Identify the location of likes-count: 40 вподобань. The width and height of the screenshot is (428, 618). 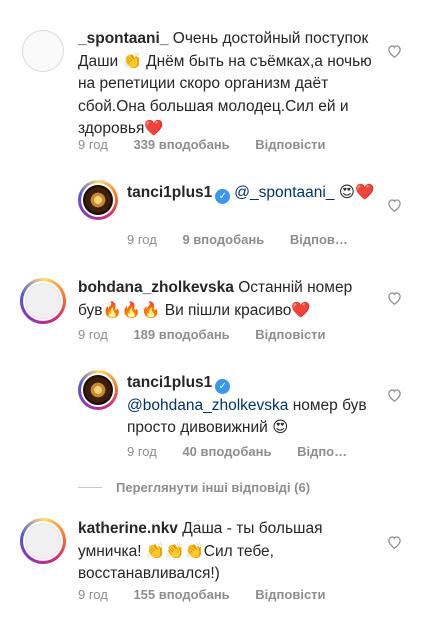
(226, 451).